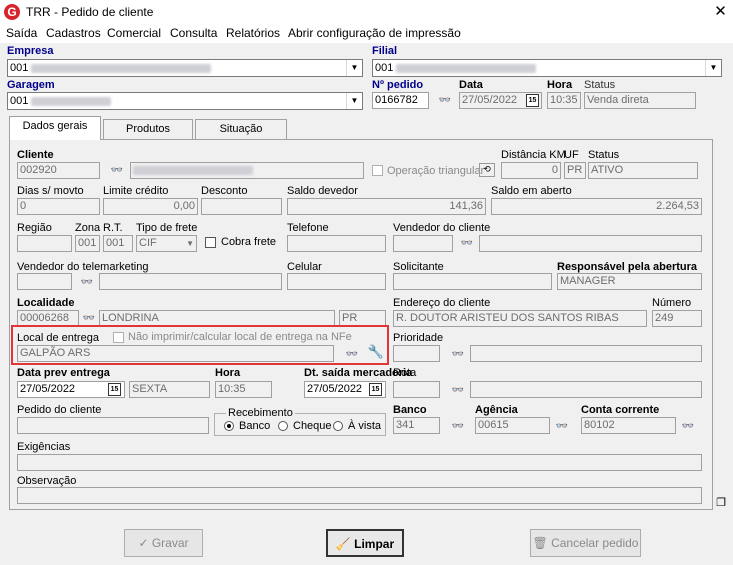 This screenshot has width=733, height=565. What do you see at coordinates (44, 243) in the screenshot?
I see `regiao-field` at bounding box center [44, 243].